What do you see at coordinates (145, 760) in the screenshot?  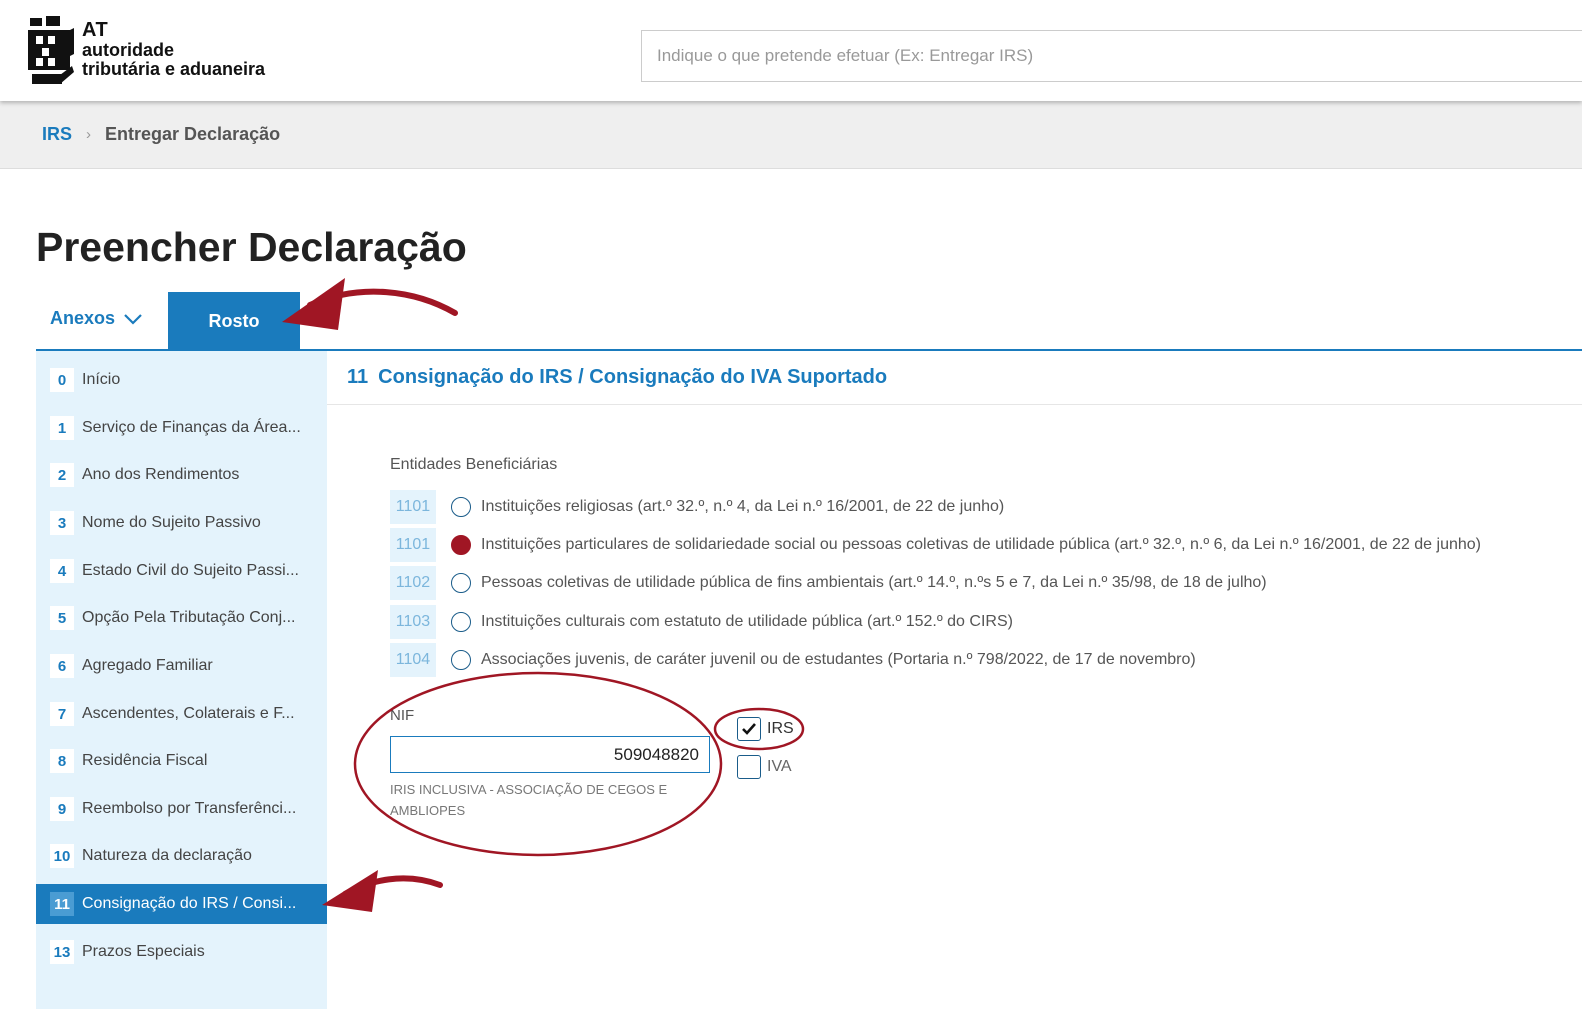 I see `sidebar-item-label: Residência Fiscal` at bounding box center [145, 760].